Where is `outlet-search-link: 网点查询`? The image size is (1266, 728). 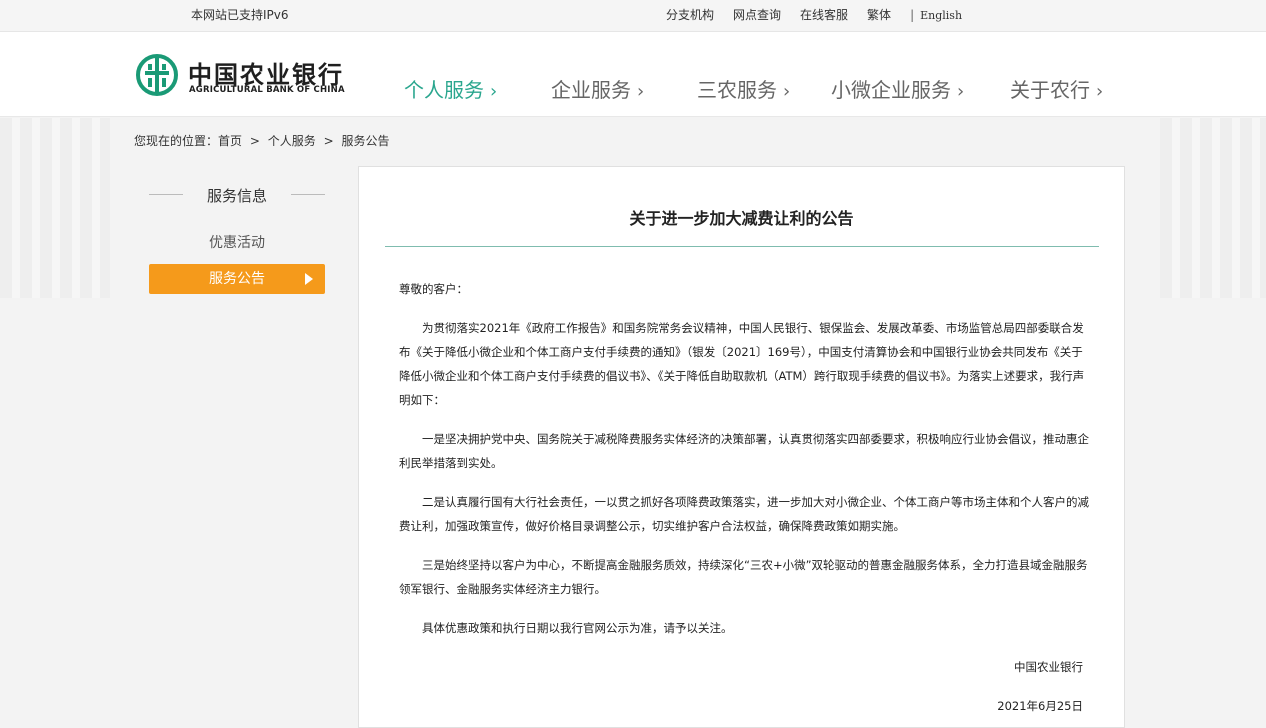
outlet-search-link: 网点查询 is located at coordinates (757, 15).